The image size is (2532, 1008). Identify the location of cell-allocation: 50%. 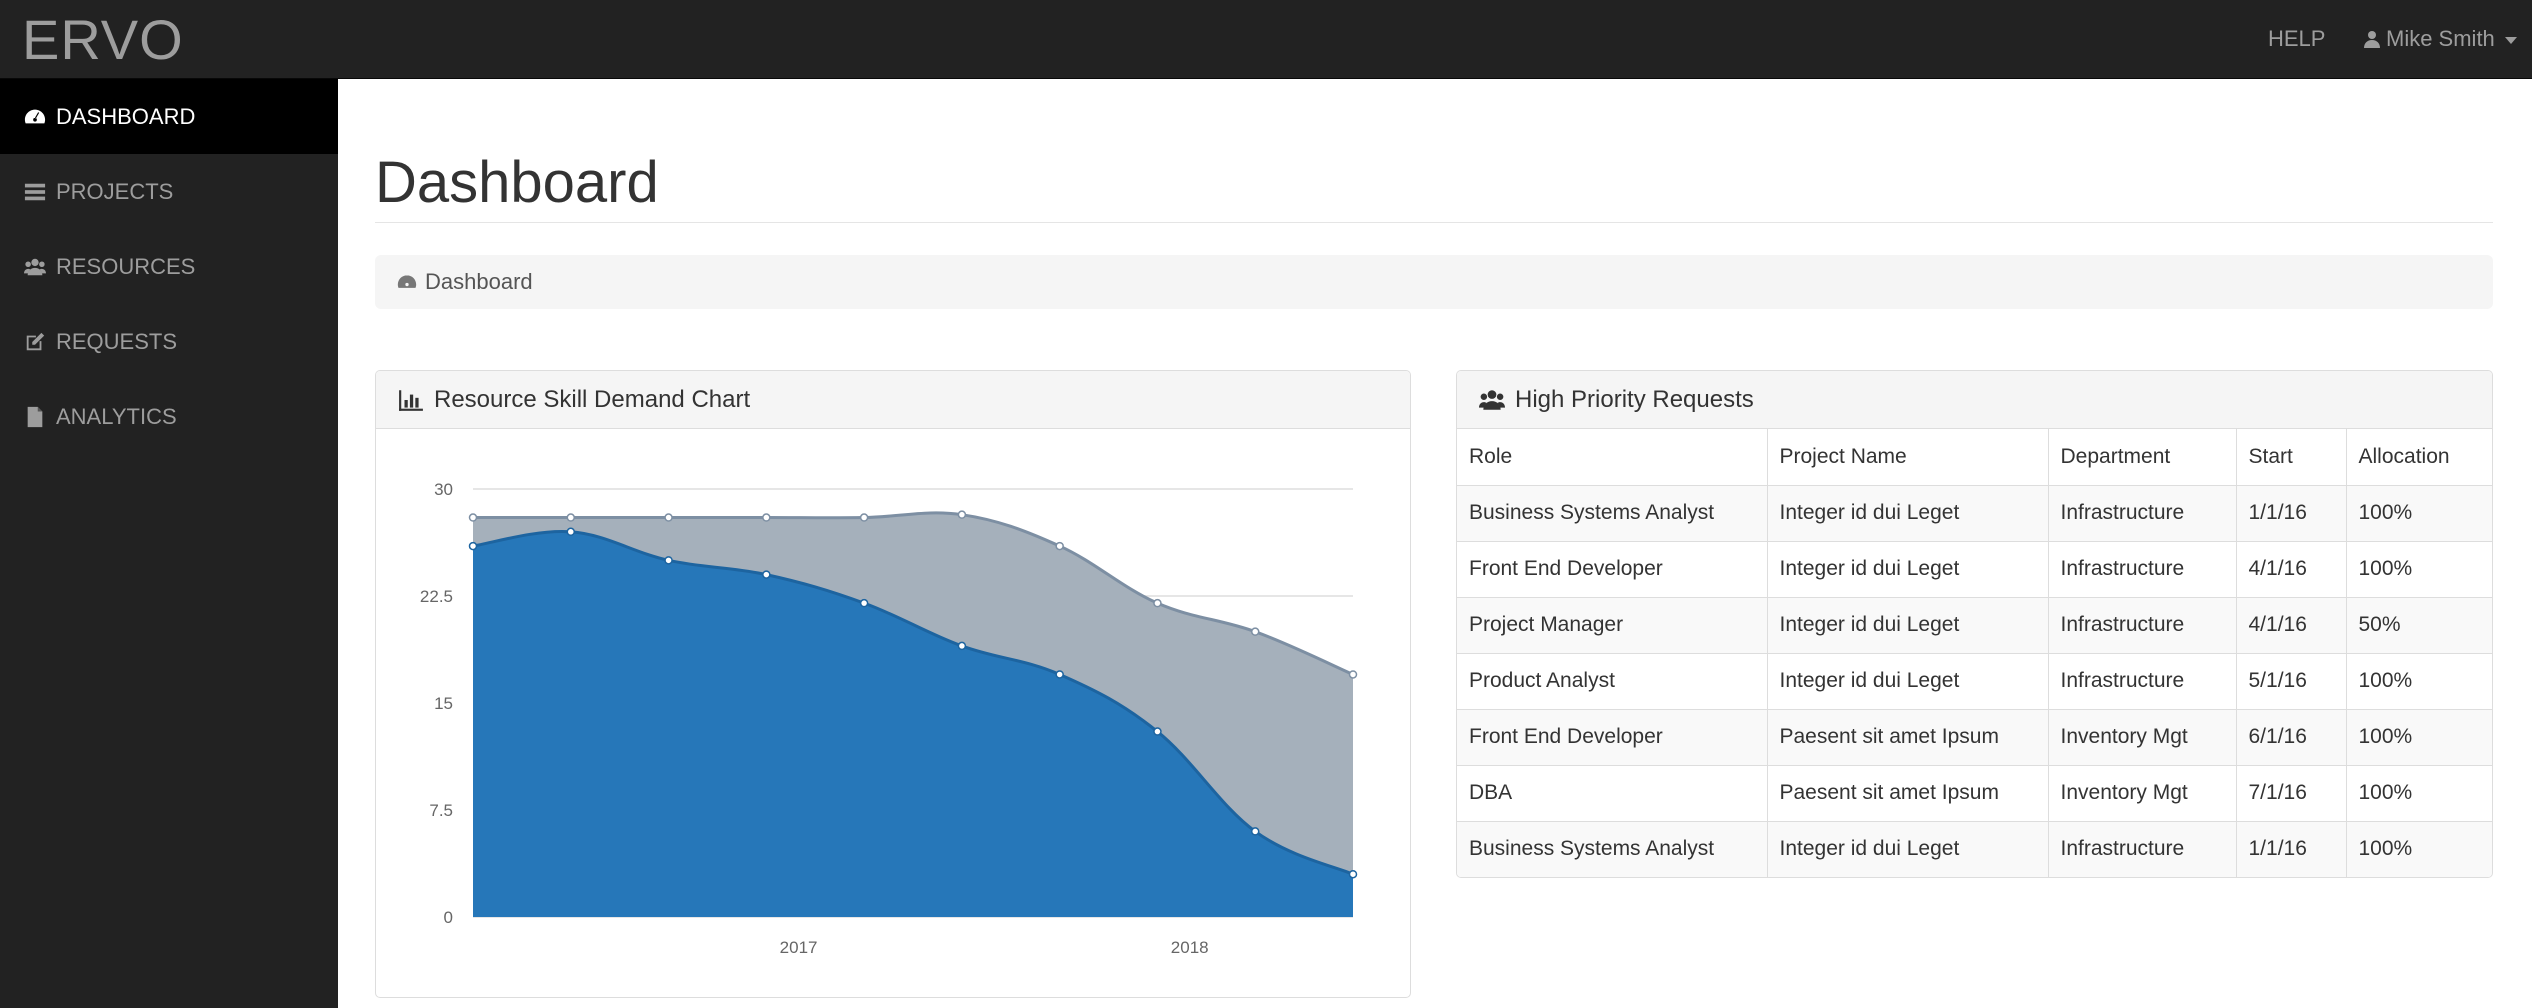
(2418, 625).